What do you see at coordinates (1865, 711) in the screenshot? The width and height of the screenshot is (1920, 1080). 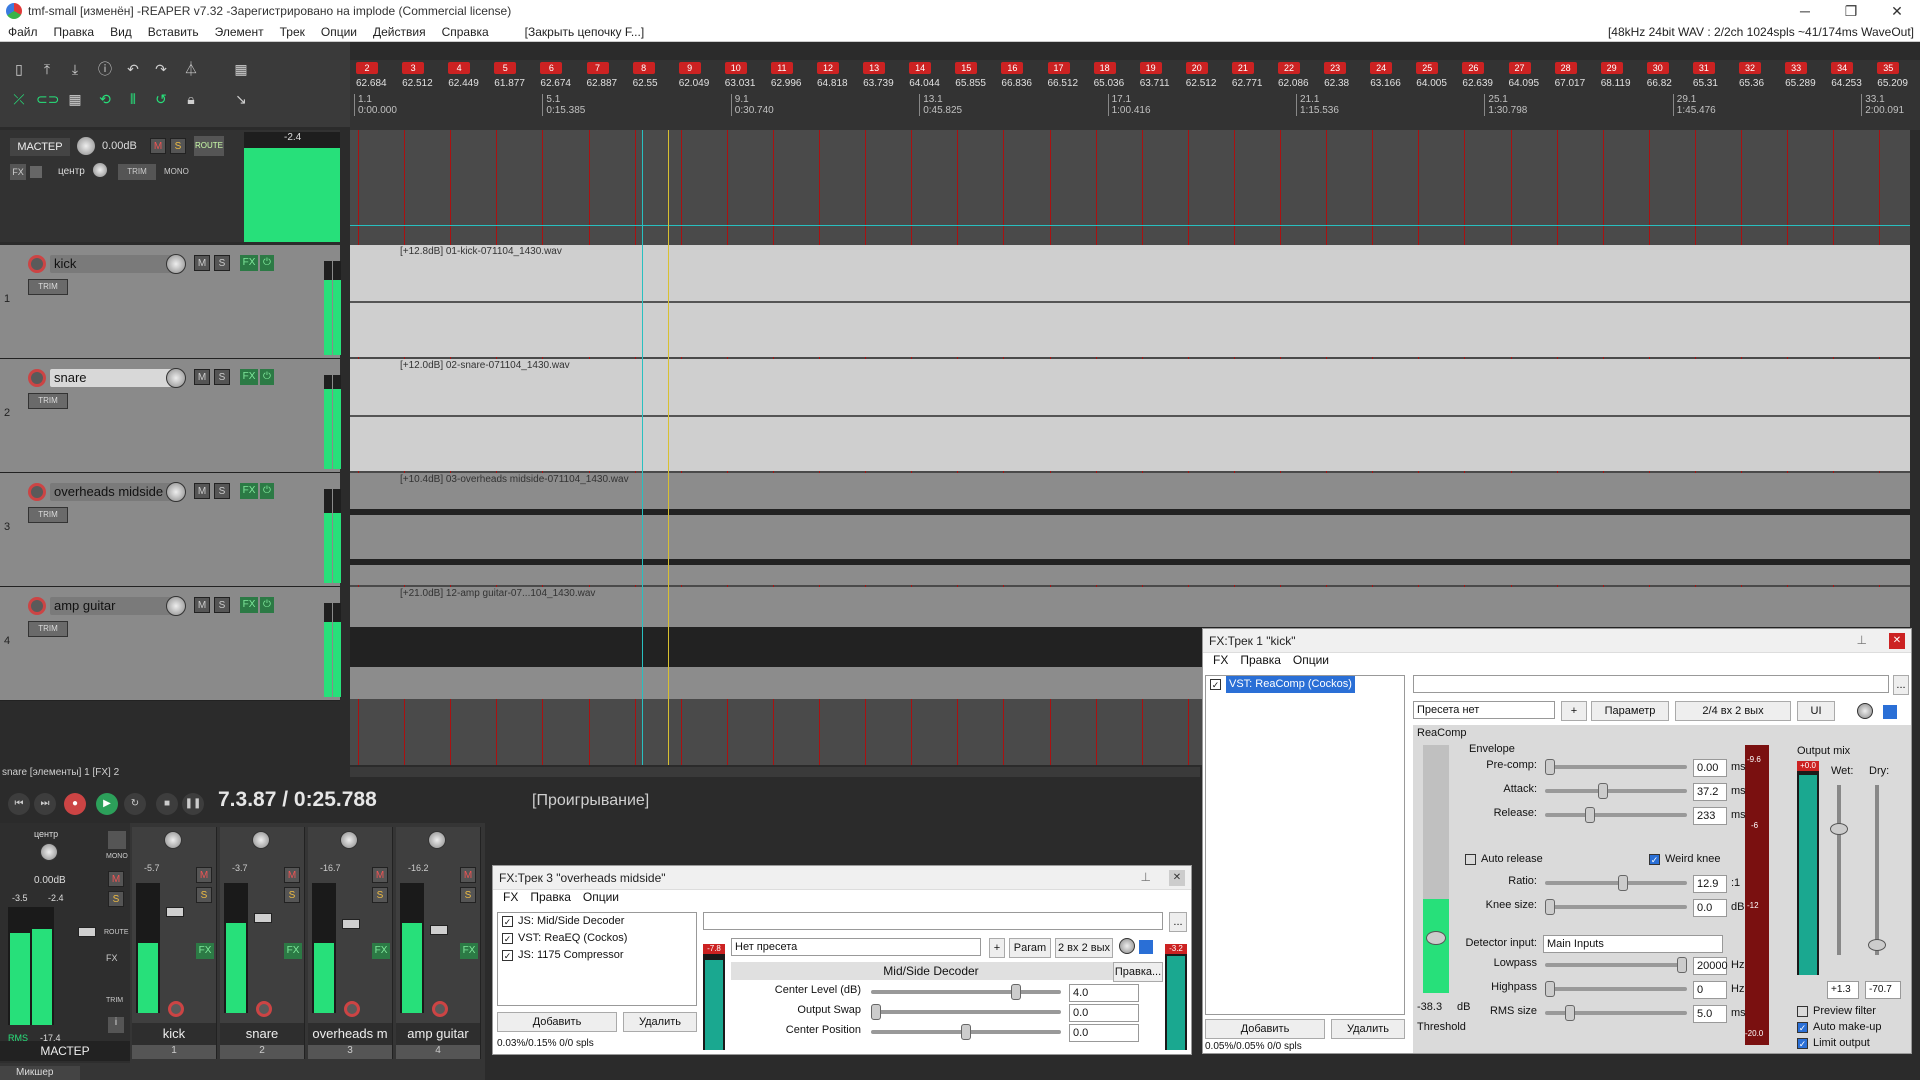 I see `fx1-wet-knob` at bounding box center [1865, 711].